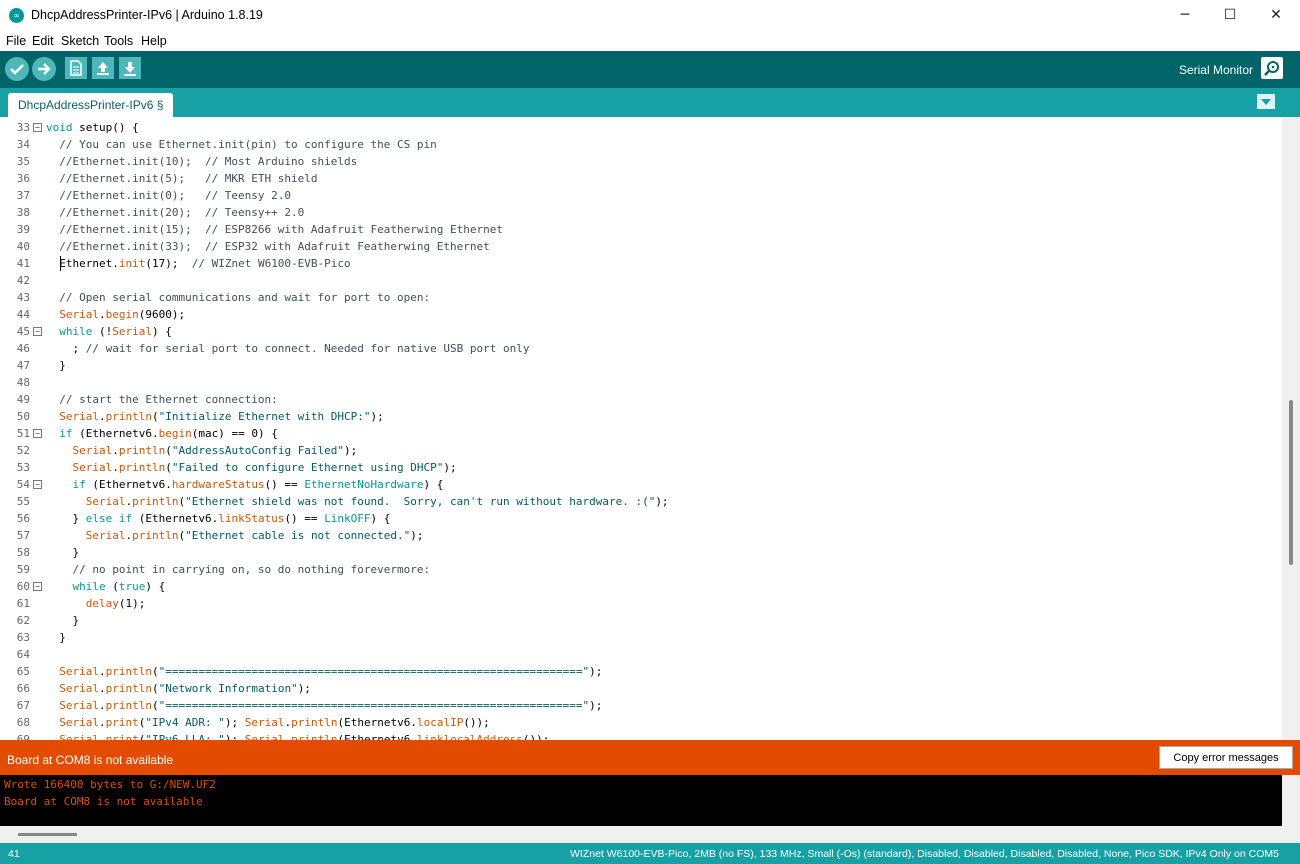  I want to click on line-number: 61, so click(23, 603).